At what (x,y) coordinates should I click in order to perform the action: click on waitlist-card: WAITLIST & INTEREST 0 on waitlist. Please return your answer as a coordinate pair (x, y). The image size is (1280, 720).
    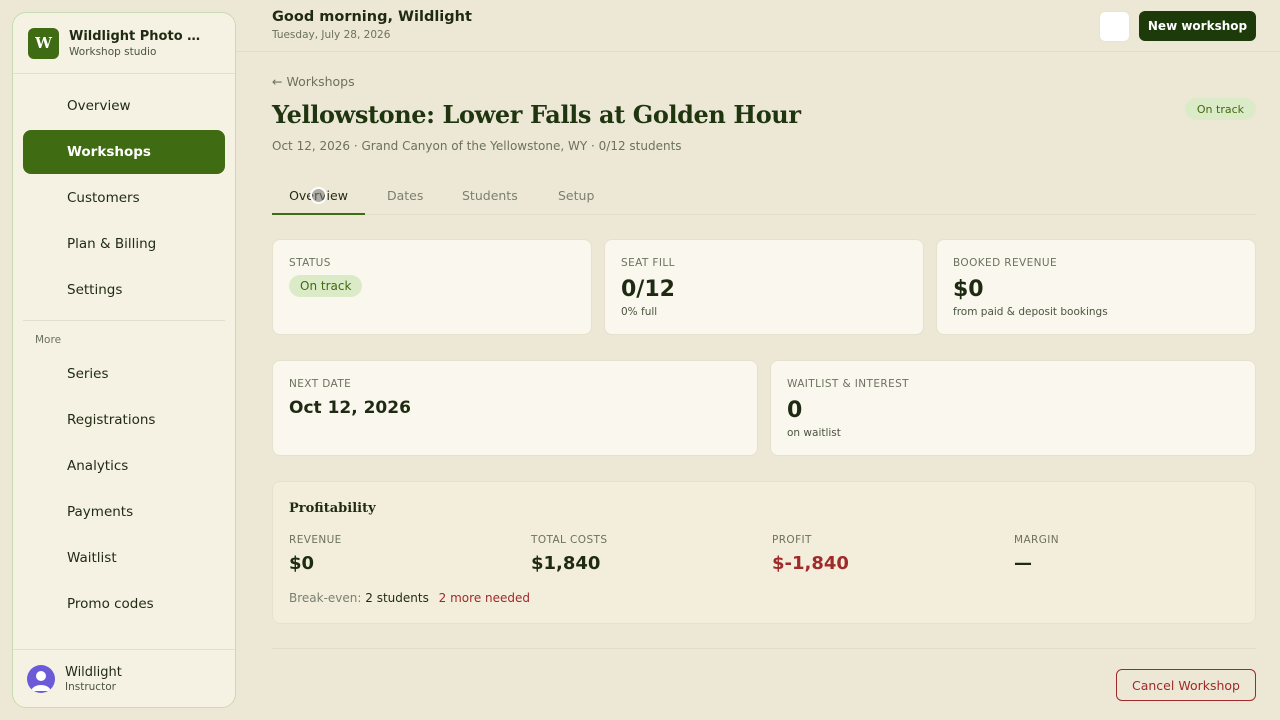
    Looking at the image, I should click on (1013, 408).